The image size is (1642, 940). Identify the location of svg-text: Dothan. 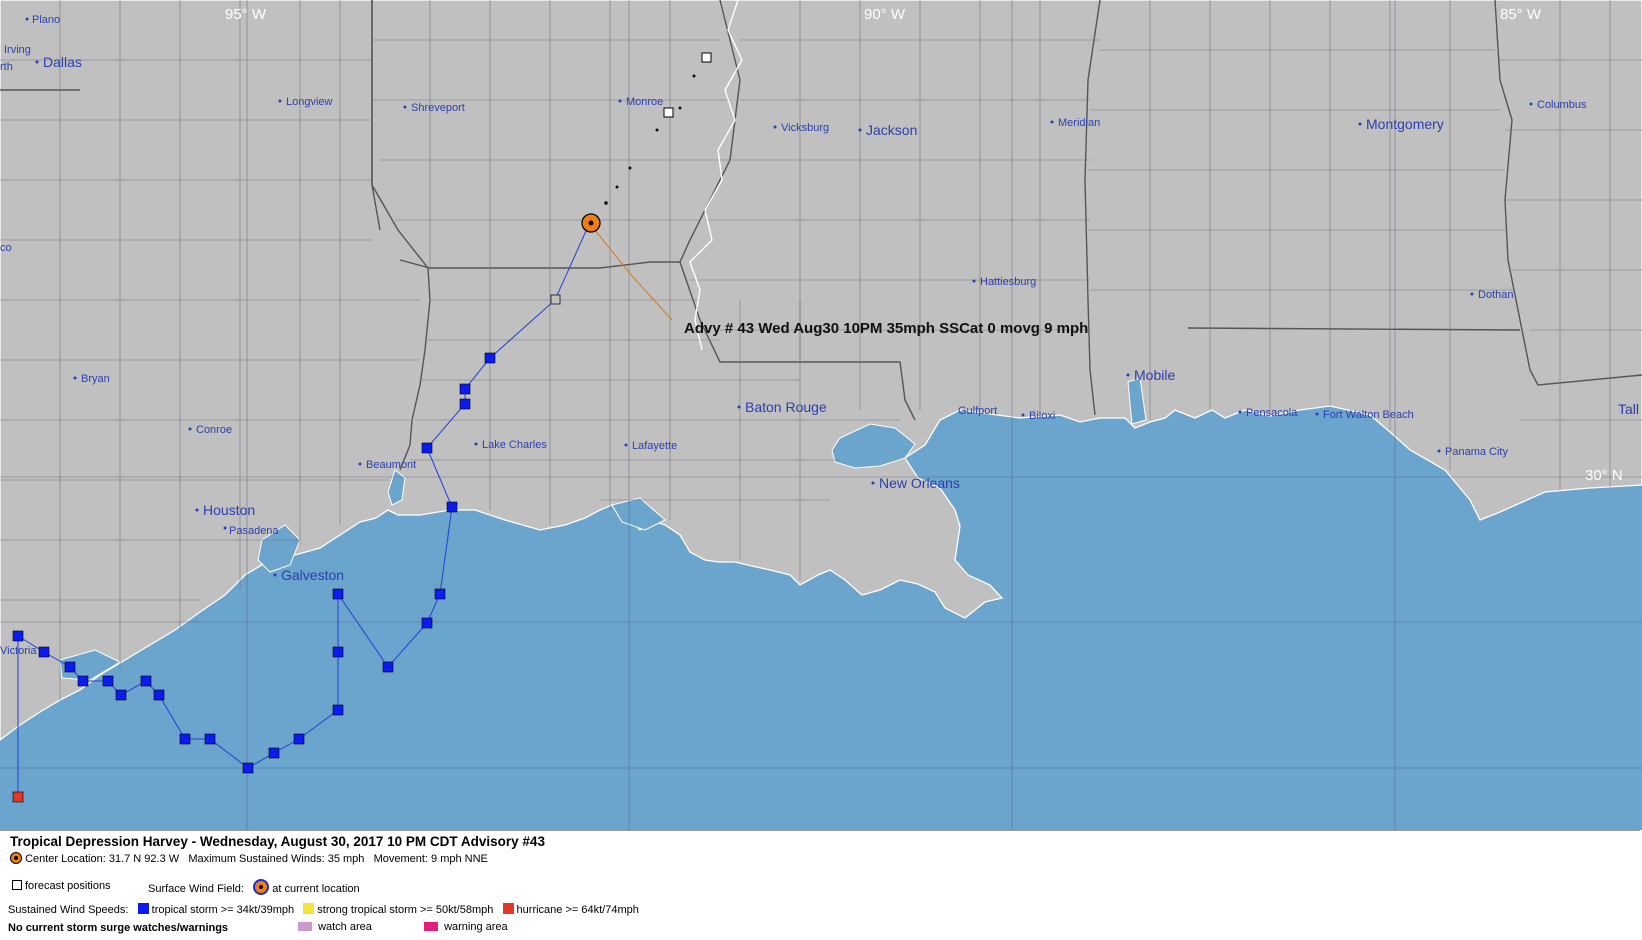
(1495, 295).